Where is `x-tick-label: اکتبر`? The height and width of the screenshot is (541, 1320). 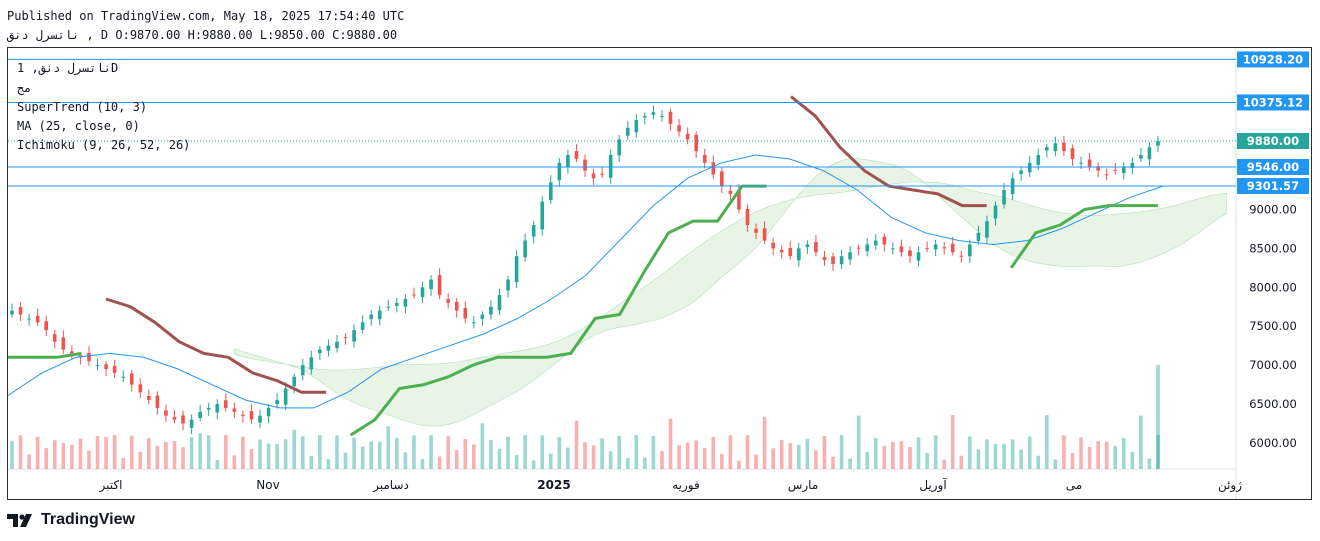 x-tick-label: اکتبر is located at coordinates (111, 485).